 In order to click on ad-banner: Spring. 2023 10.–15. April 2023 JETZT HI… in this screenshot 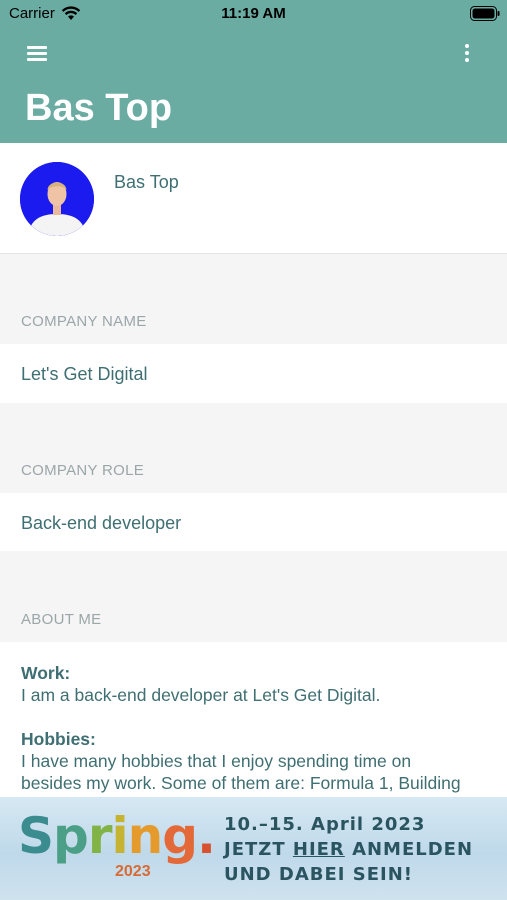, I will do `click(253, 848)`.